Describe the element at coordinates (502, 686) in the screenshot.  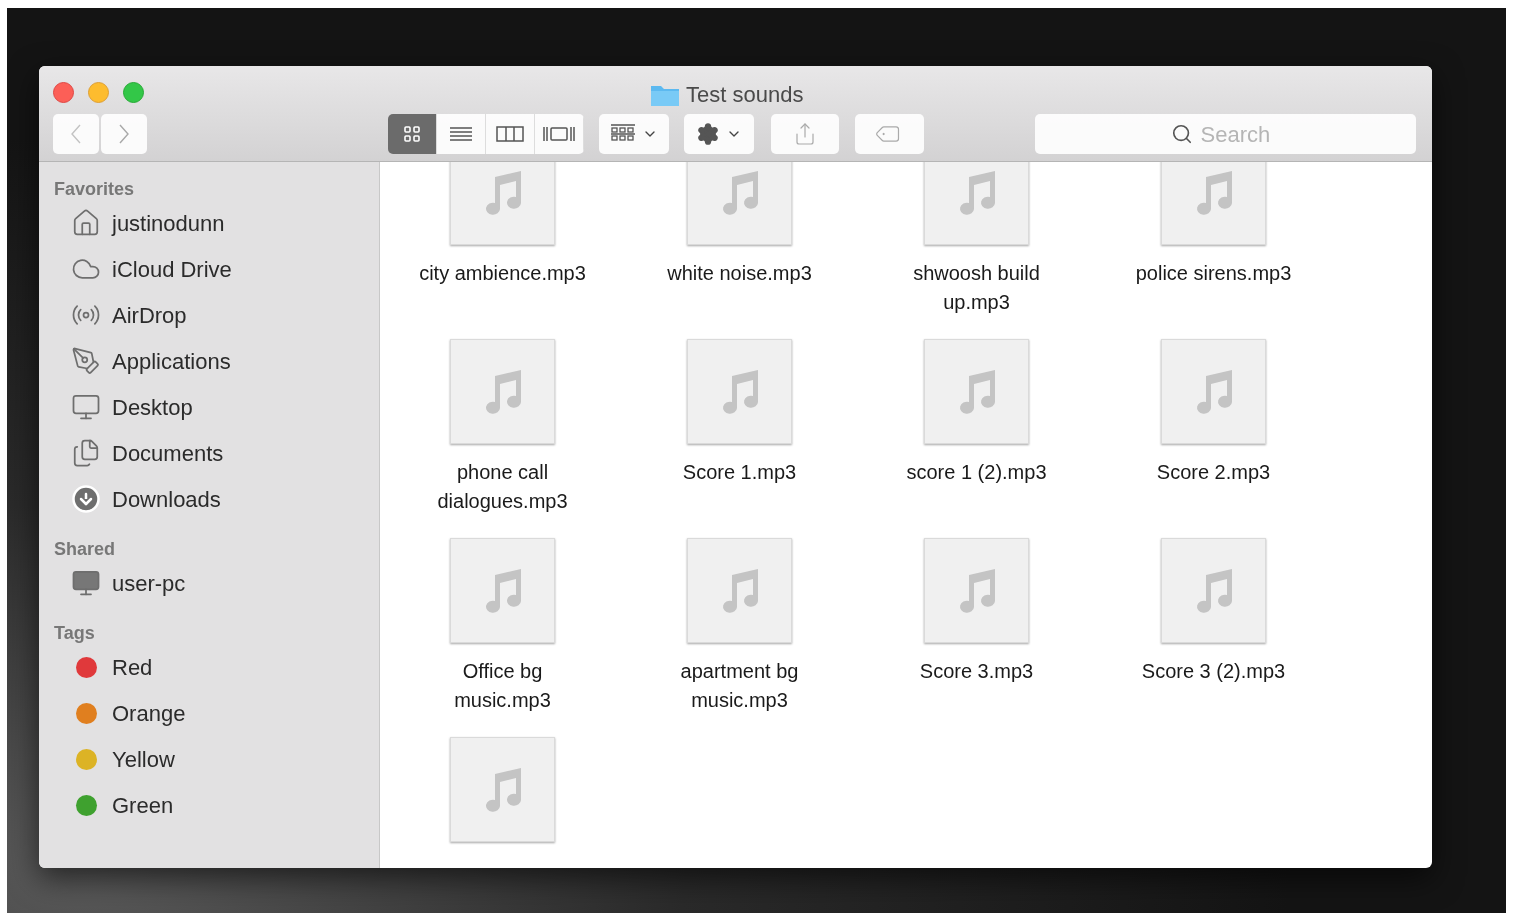
I see `file-name: Office bg music.mp3` at that location.